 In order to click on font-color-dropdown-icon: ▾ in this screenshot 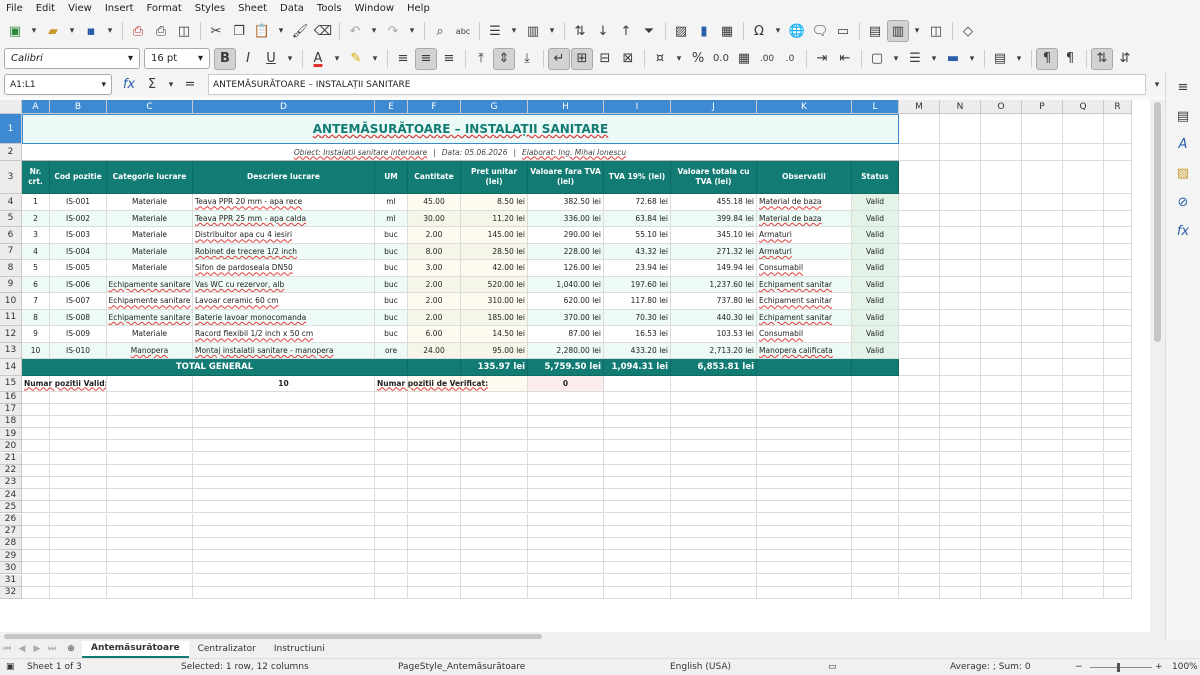, I will do `click(337, 59)`.